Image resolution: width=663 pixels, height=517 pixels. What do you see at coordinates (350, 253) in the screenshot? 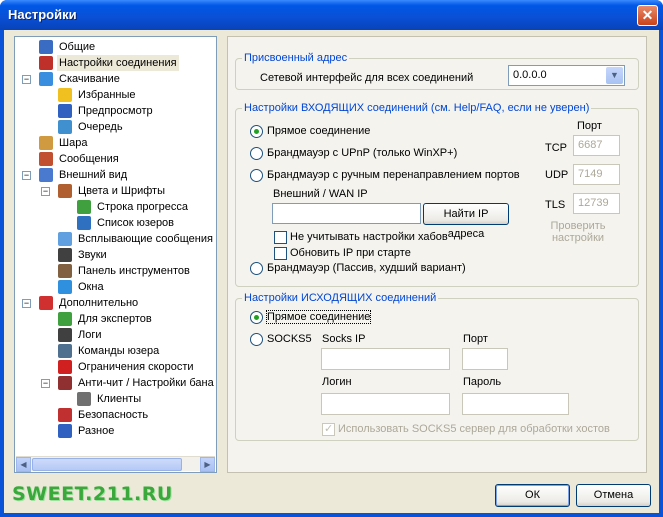
I see `update-ip-label: Обновить IP при старте` at bounding box center [350, 253].